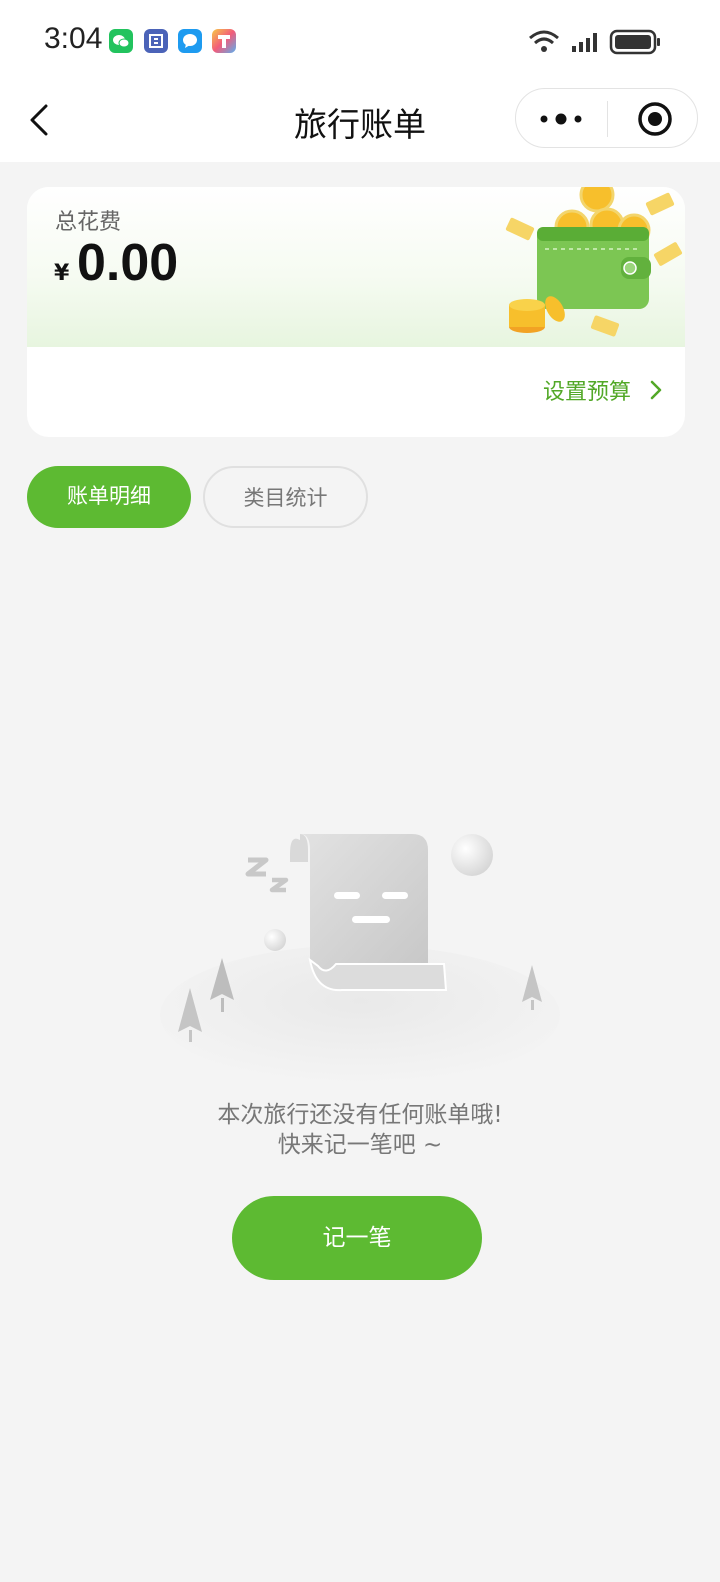 The image size is (720, 1582). Describe the element at coordinates (360, 1115) in the screenshot. I see `empty-message-line1: 本次旅行还没有任何账单哦!` at that location.